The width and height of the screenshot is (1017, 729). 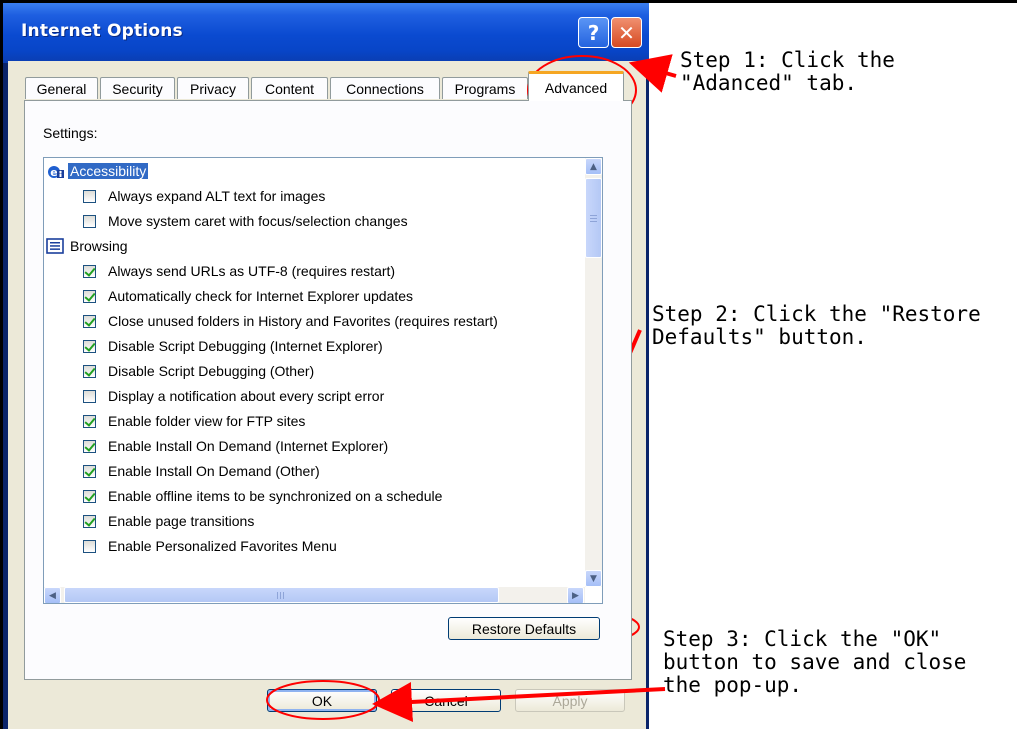 I want to click on note-line: button to save and close, so click(x=815, y=662).